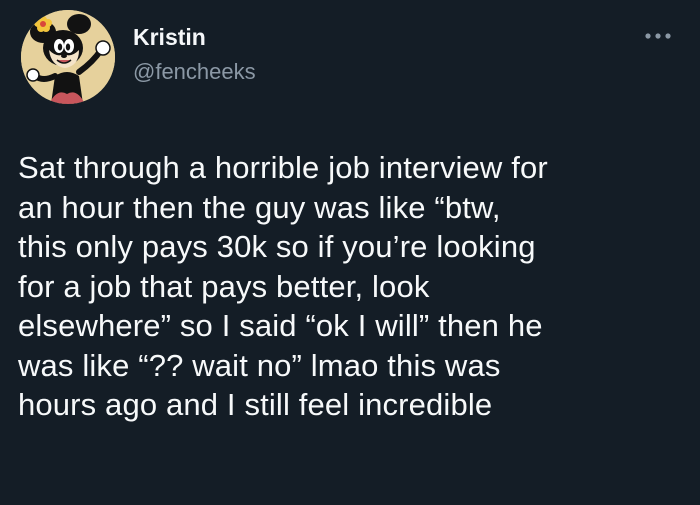 The image size is (700, 505). I want to click on more-options-icon, so click(658, 36).